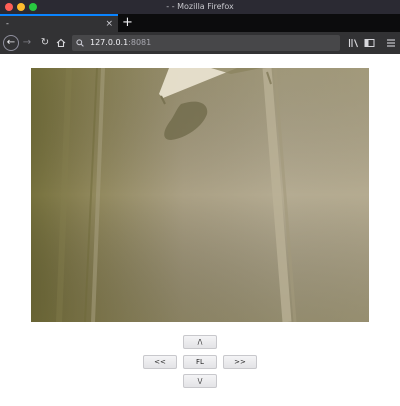 The height and width of the screenshot is (406, 400). Describe the element at coordinates (140, 42) in the screenshot. I see `url-port: :8081` at that location.